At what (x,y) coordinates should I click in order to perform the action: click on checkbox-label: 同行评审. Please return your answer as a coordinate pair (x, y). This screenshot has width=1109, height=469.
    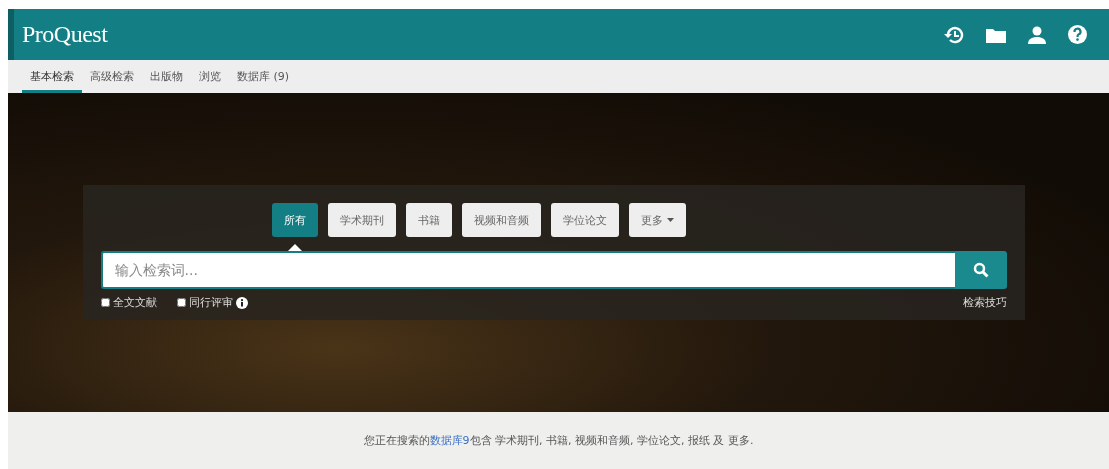
    Looking at the image, I should click on (210, 302).